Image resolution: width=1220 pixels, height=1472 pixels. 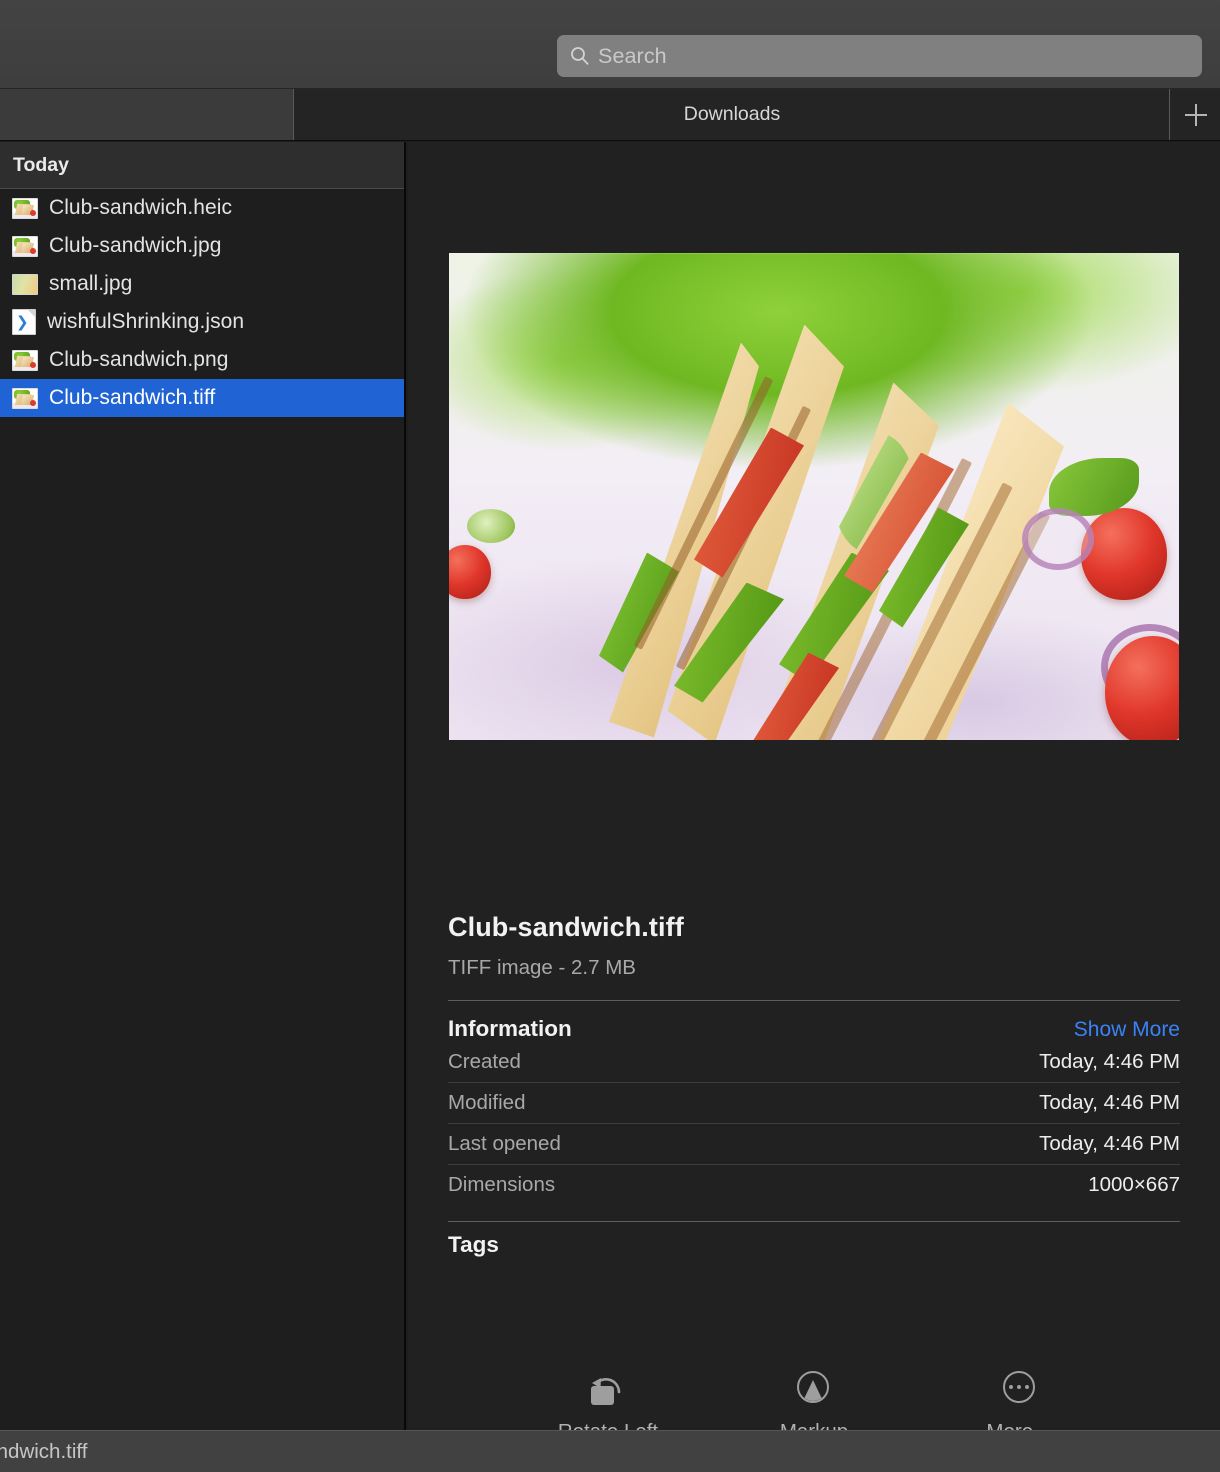 I want to click on sidebar-group-header: Today, so click(x=202, y=165).